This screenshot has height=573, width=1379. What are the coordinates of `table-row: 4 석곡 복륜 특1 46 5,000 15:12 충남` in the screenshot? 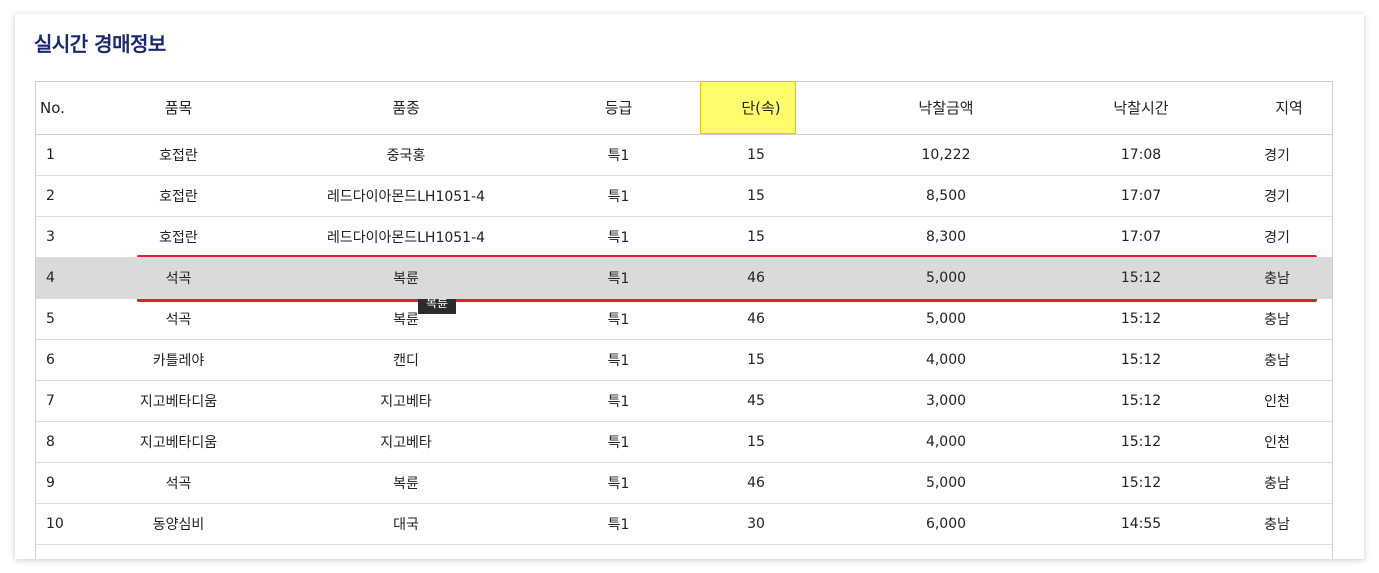 It's located at (684, 278).